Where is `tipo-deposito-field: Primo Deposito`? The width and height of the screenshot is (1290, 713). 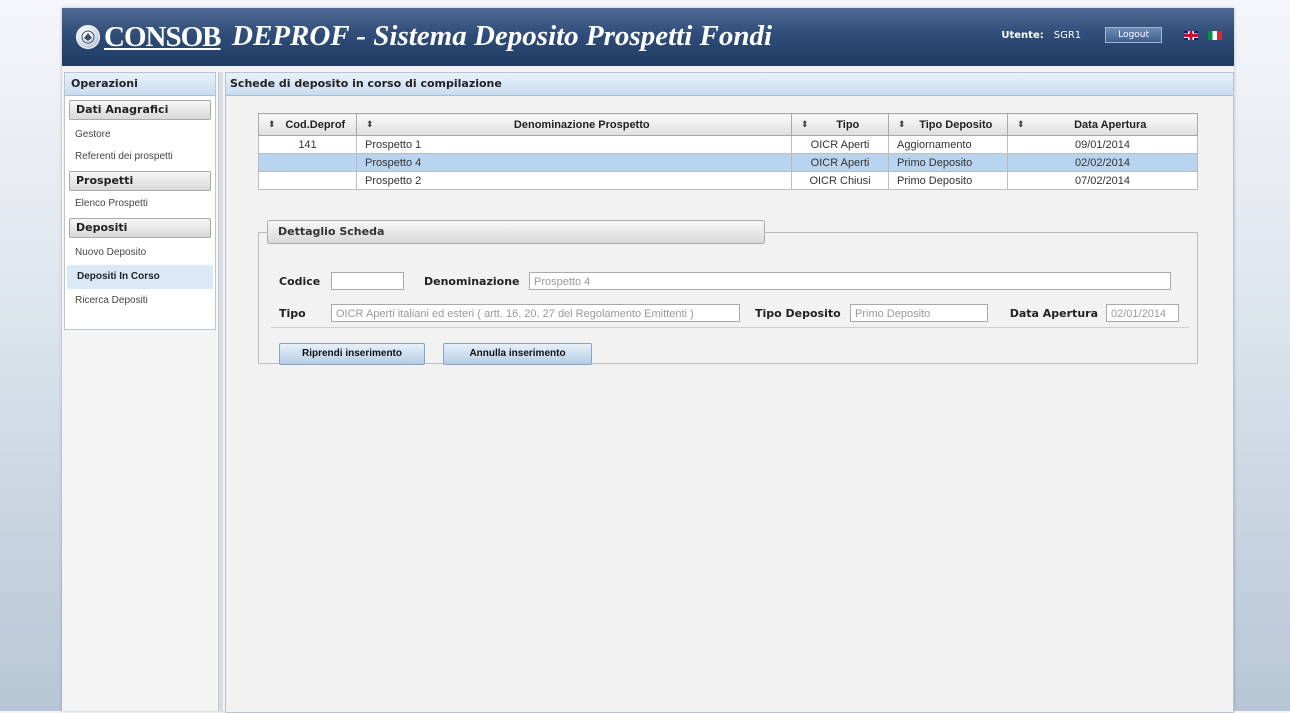 tipo-deposito-field: Primo Deposito is located at coordinates (919, 313).